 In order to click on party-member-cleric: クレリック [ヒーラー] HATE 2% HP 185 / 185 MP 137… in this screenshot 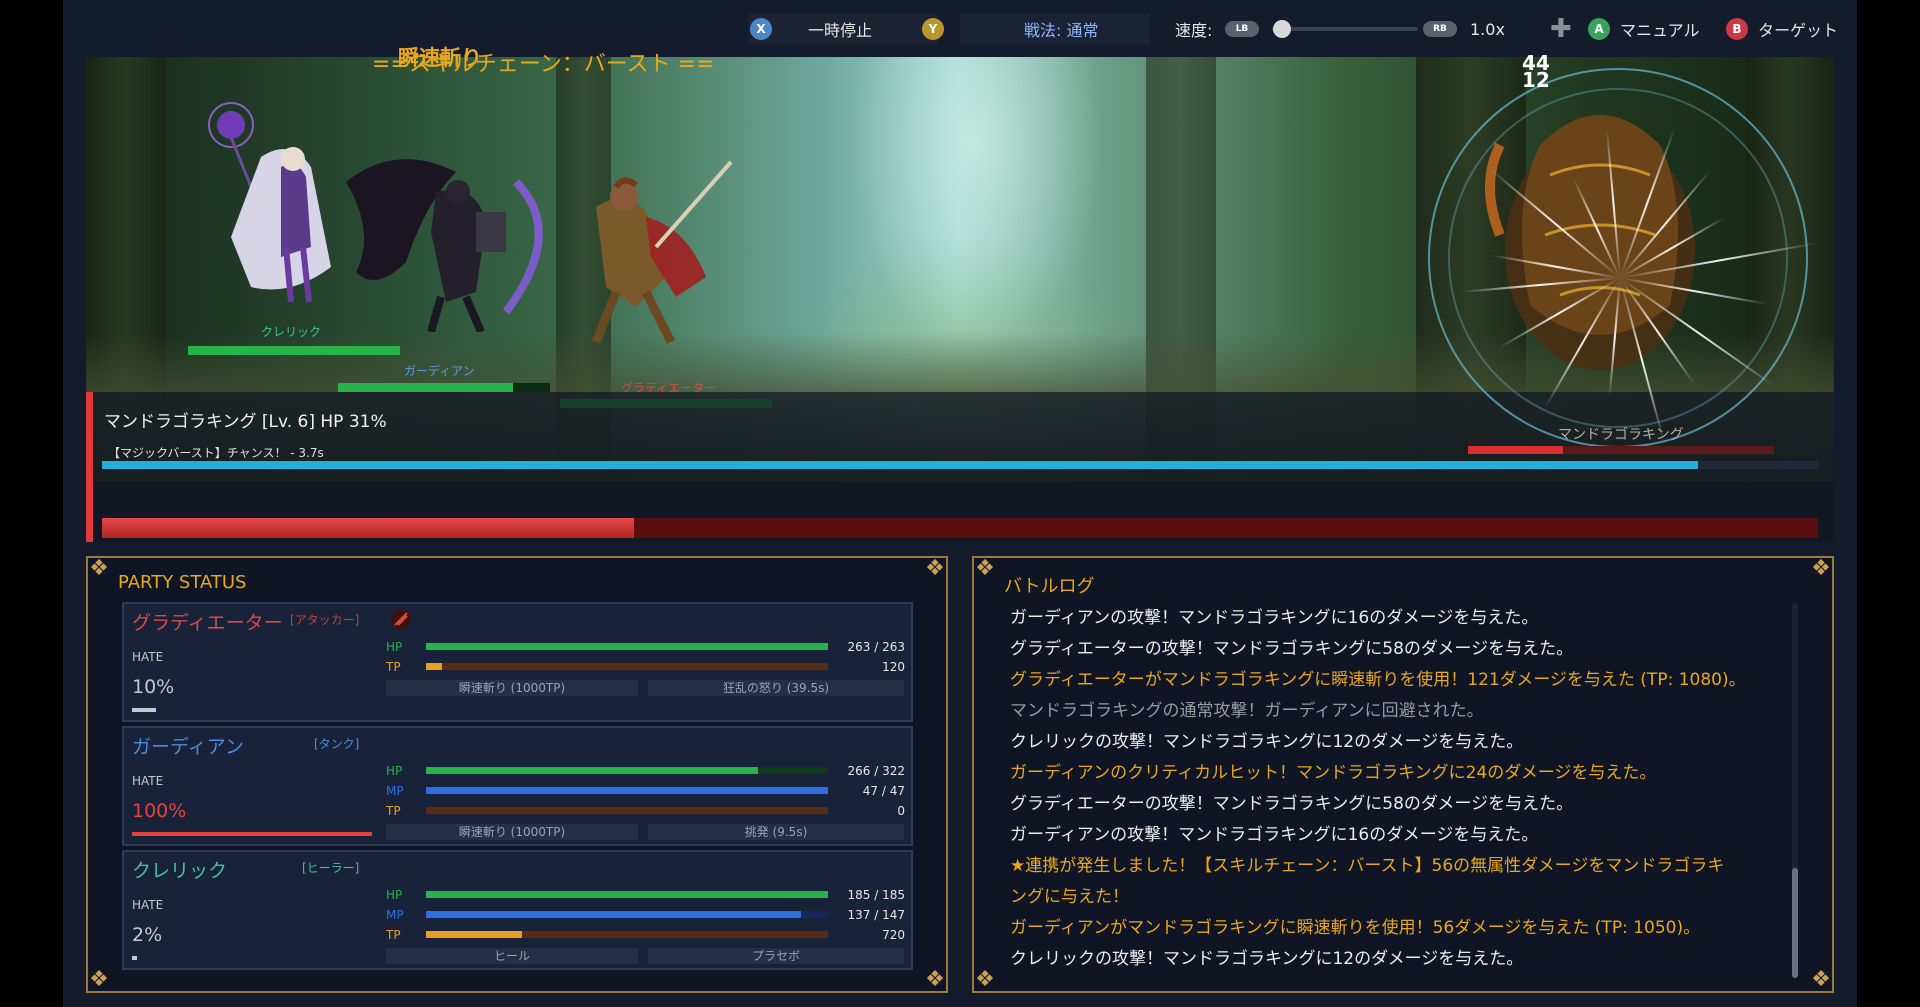, I will do `click(517, 910)`.